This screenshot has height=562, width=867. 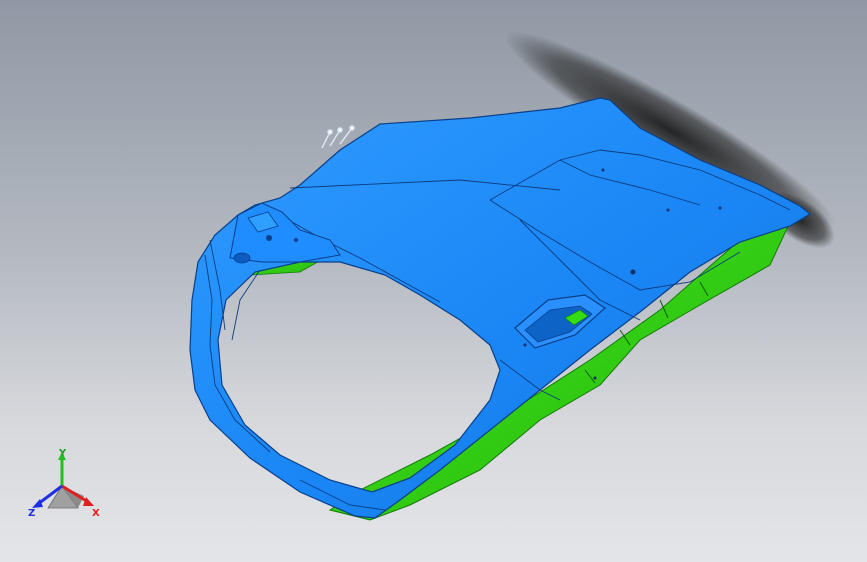 I want to click on y-axis-label: Y, so click(x=62, y=453).